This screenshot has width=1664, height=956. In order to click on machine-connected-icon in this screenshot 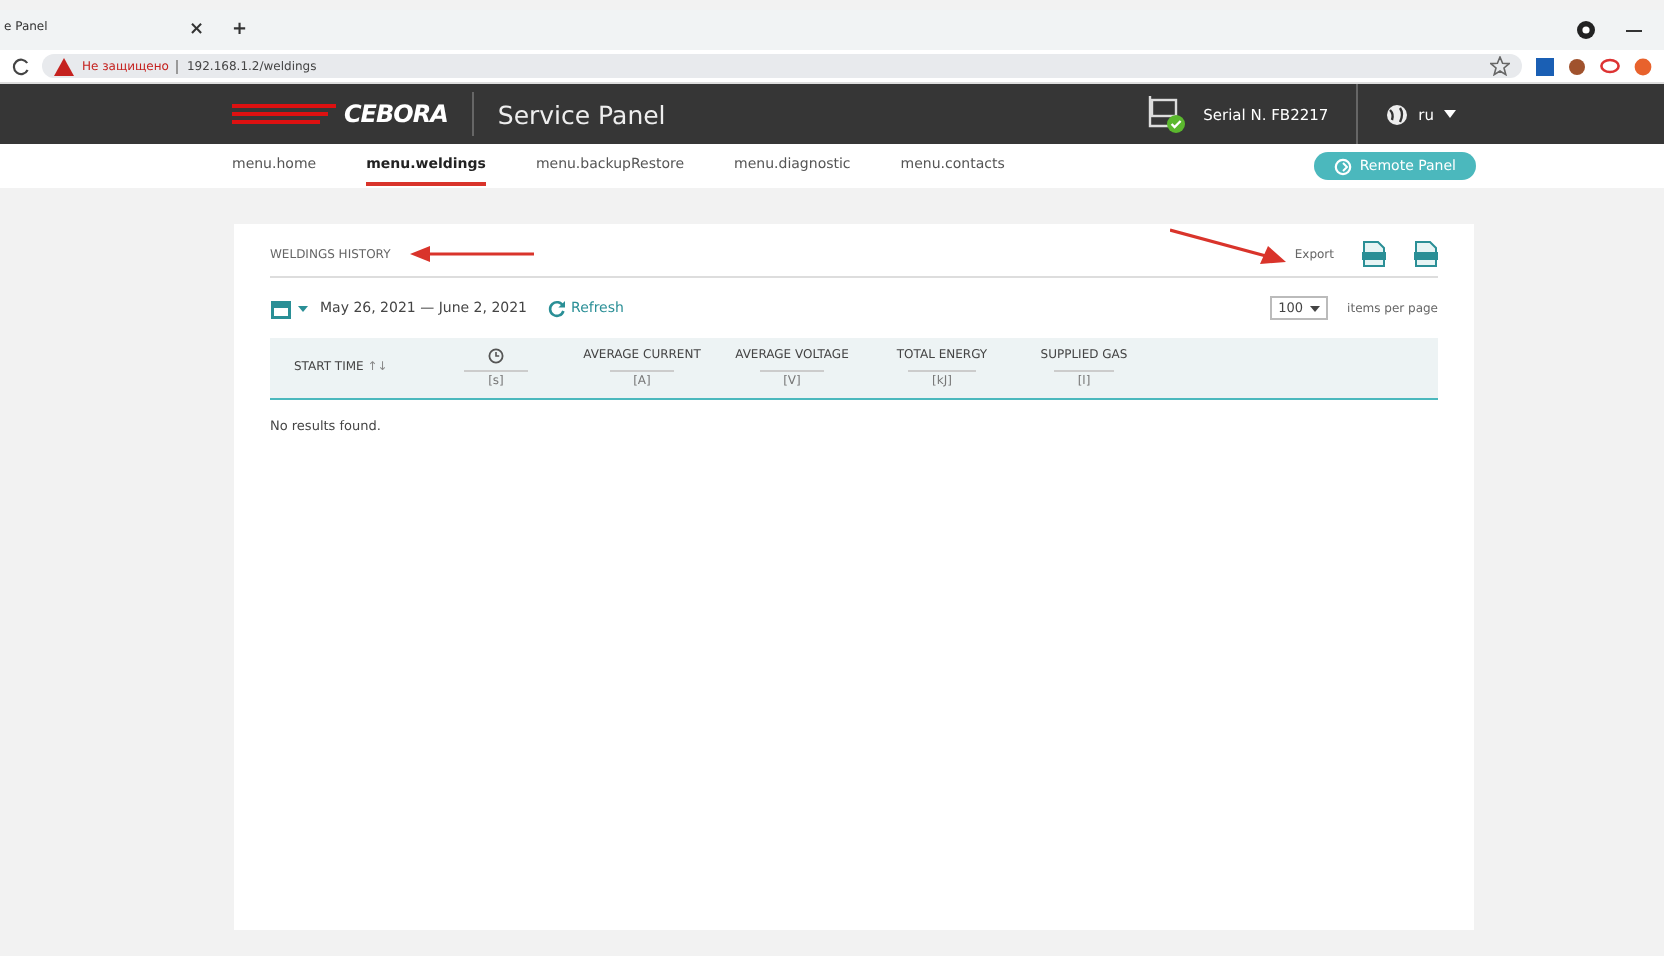, I will do `click(1165, 114)`.